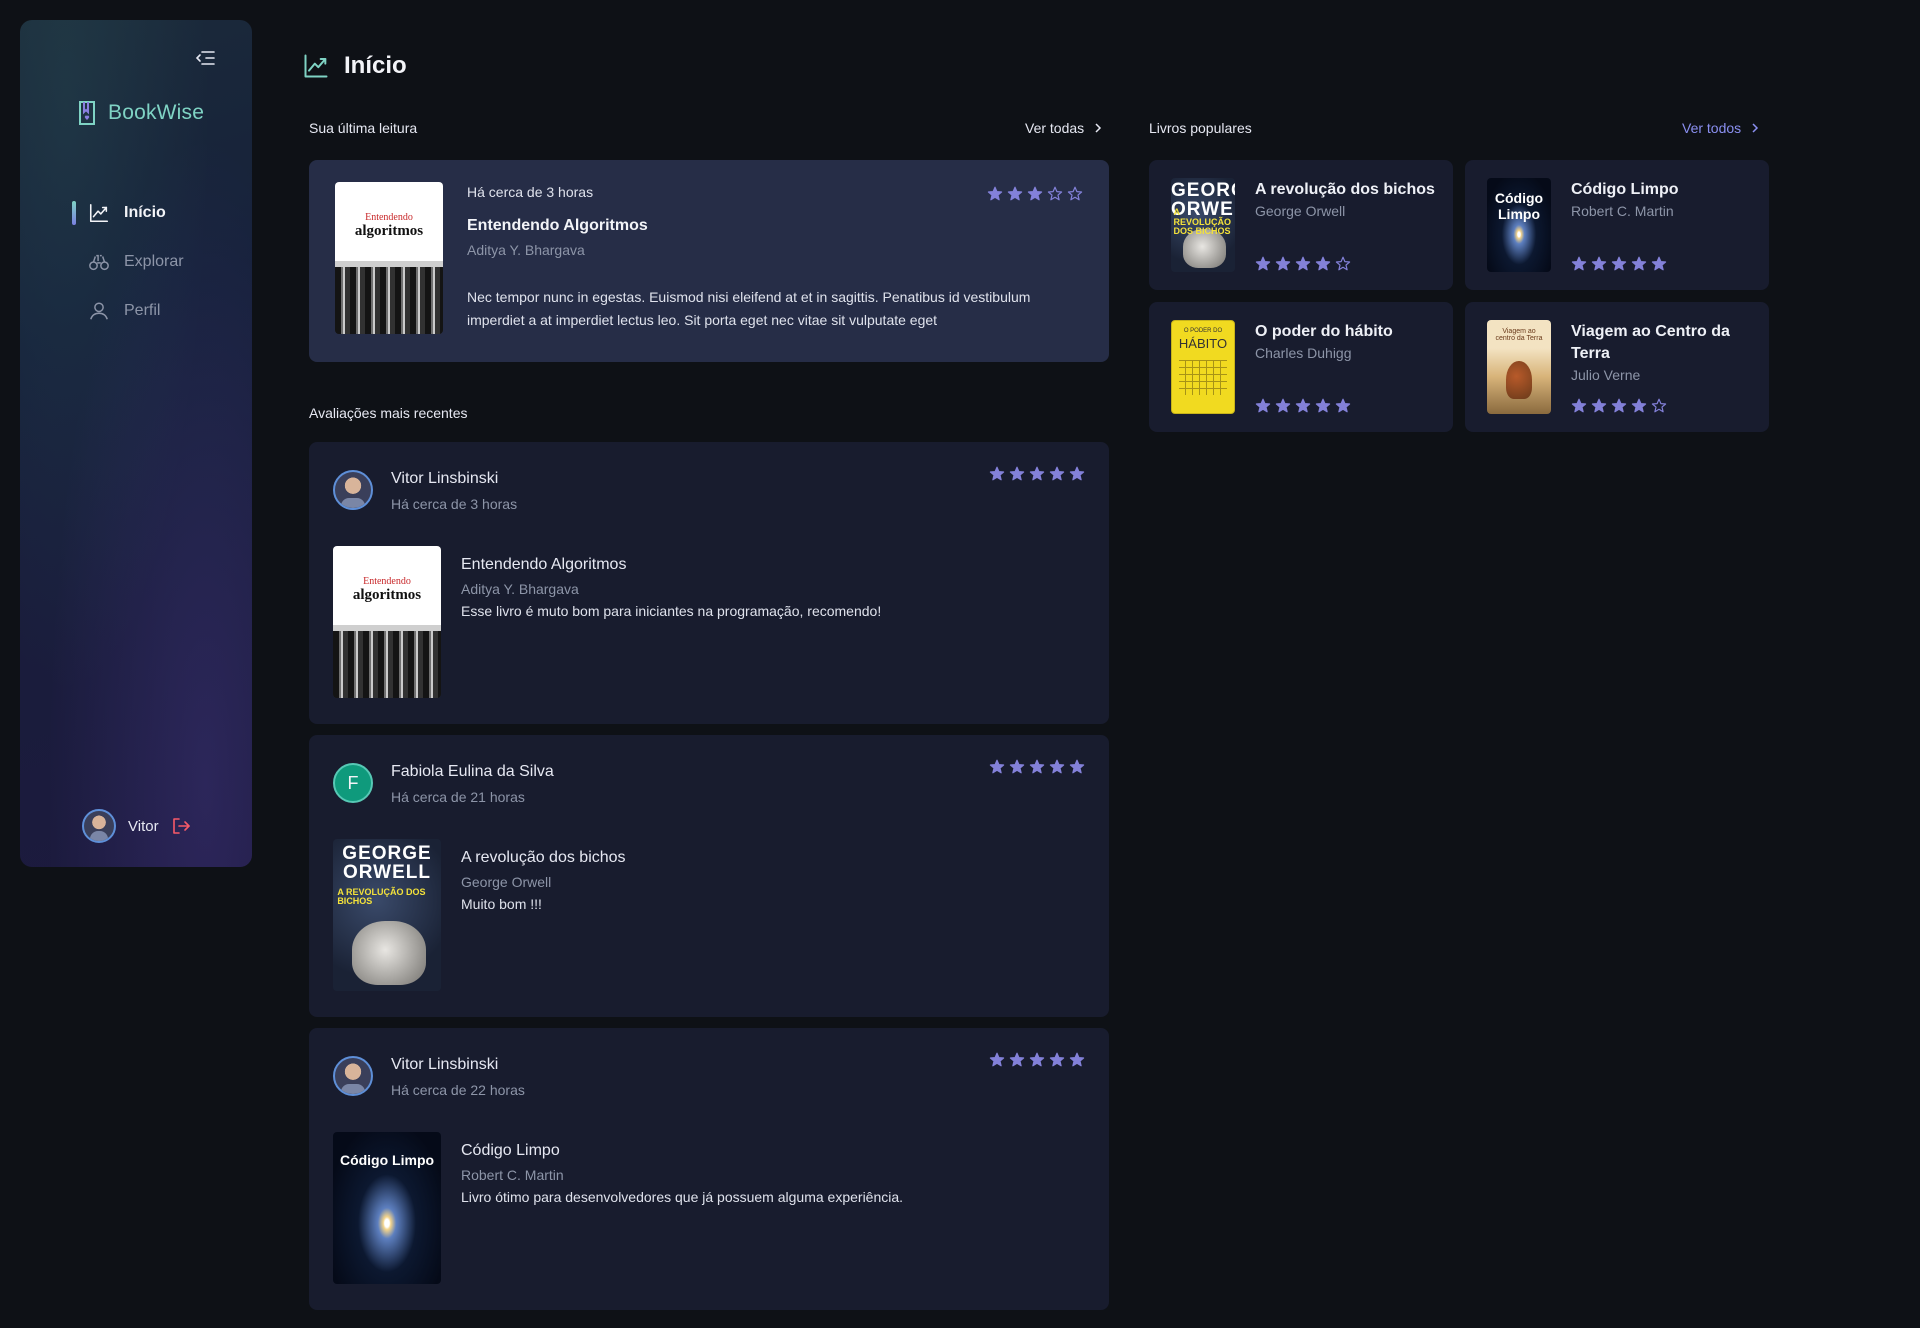 The image size is (1920, 1328). Describe the element at coordinates (526, 250) in the screenshot. I see `book-author: Aditya Y. Bhargava` at that location.